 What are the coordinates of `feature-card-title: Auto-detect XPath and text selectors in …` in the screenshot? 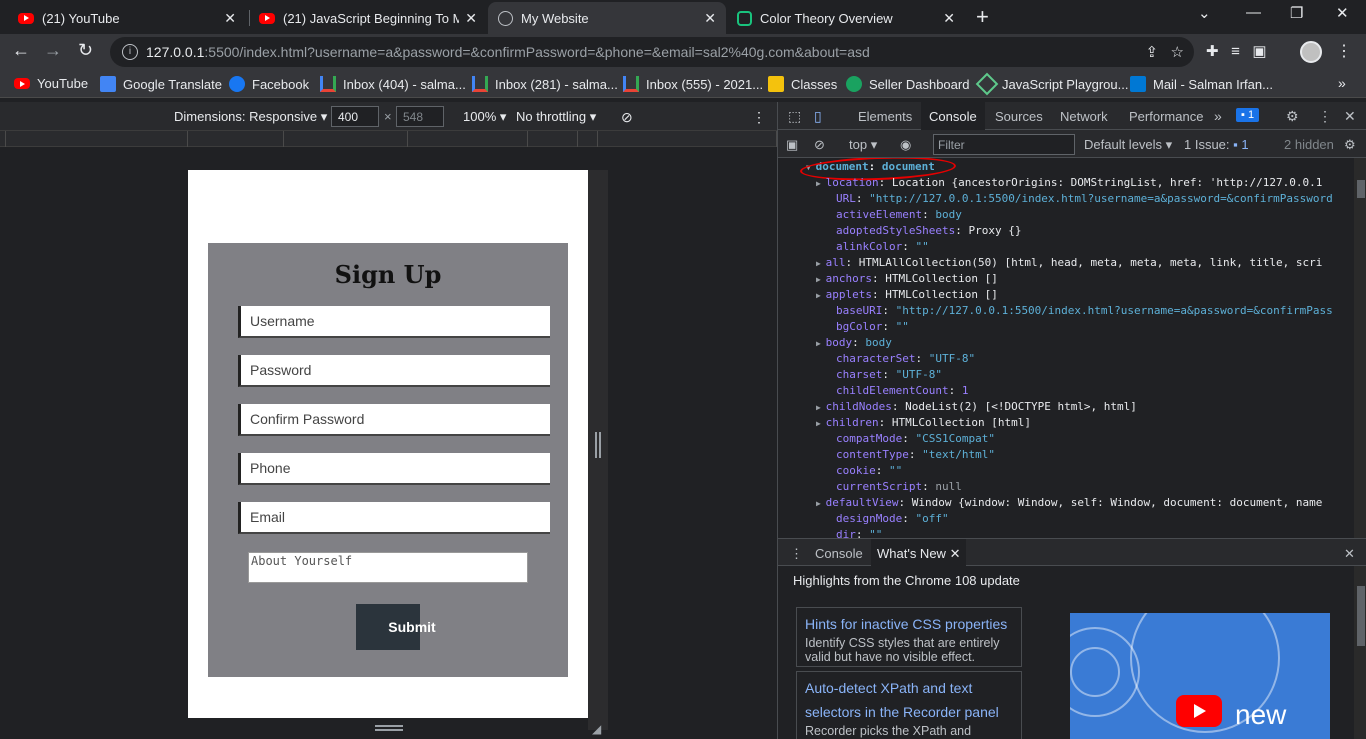 It's located at (909, 700).